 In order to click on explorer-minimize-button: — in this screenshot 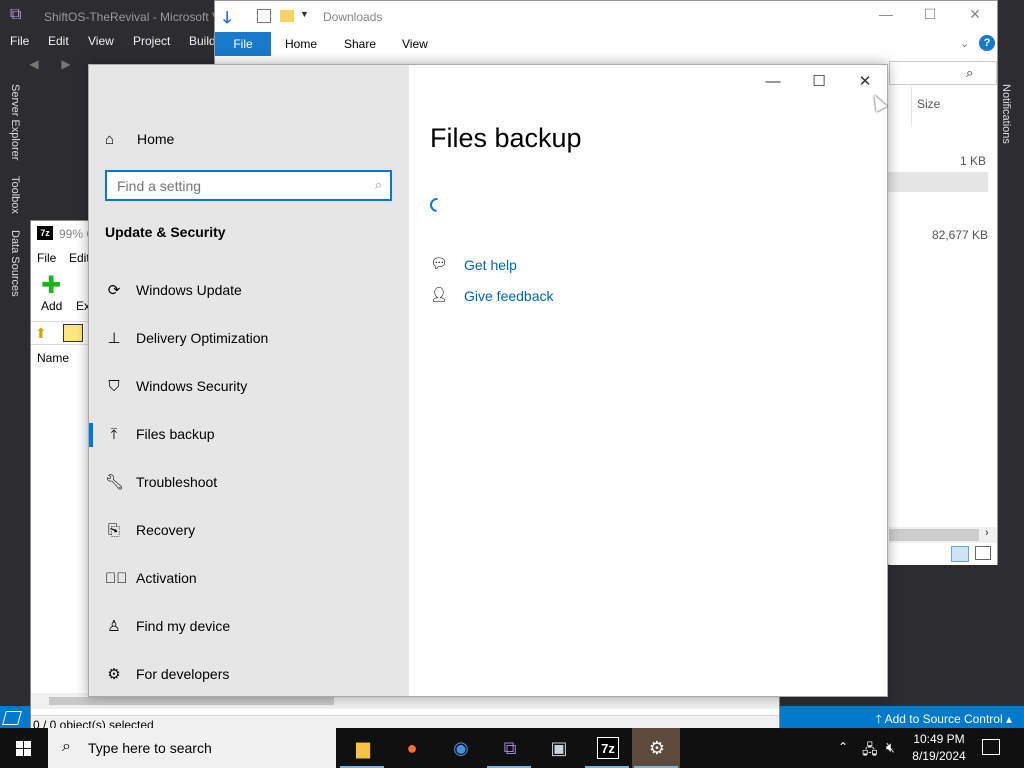, I will do `click(886, 16)`.